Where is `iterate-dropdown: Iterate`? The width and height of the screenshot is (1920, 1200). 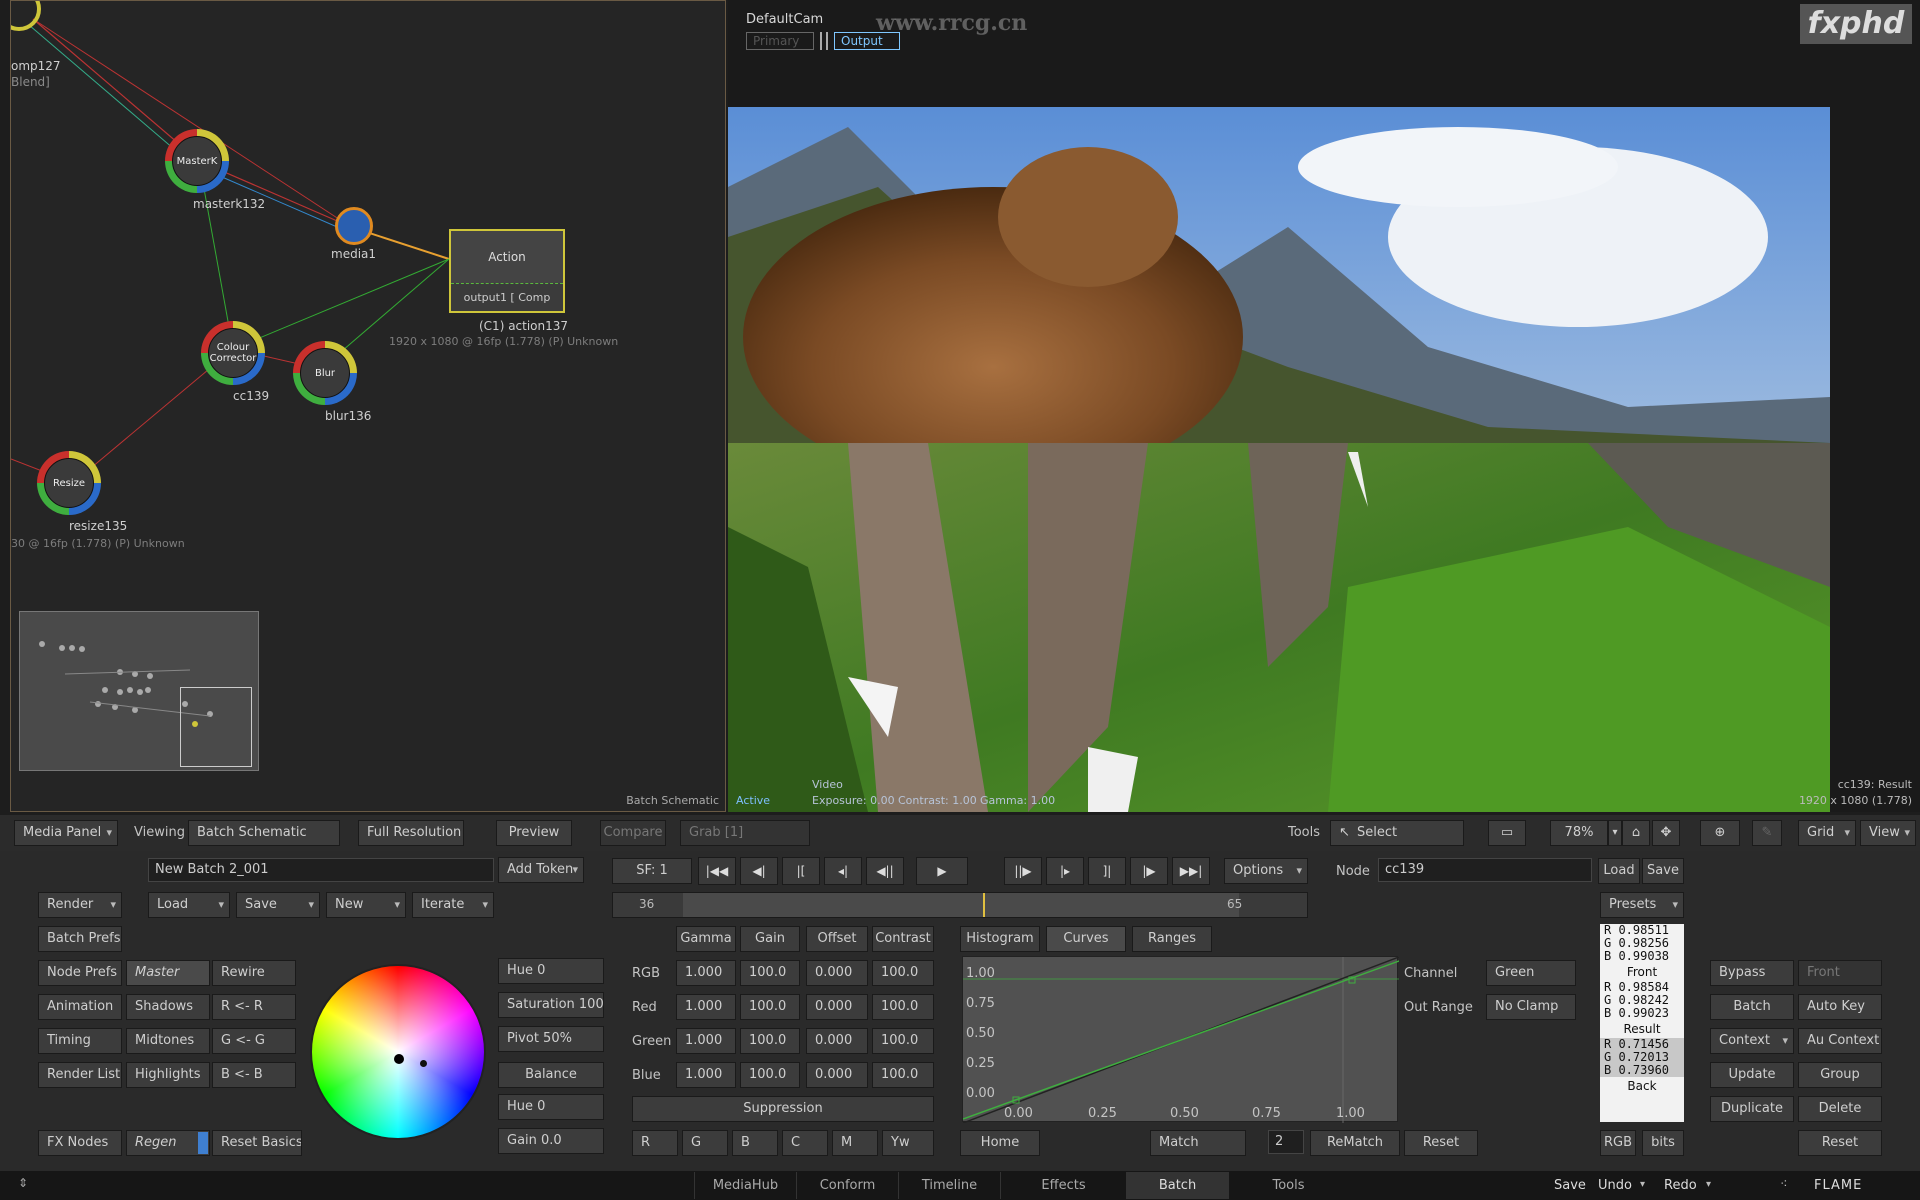
iterate-dropdown: Iterate is located at coordinates (453, 905).